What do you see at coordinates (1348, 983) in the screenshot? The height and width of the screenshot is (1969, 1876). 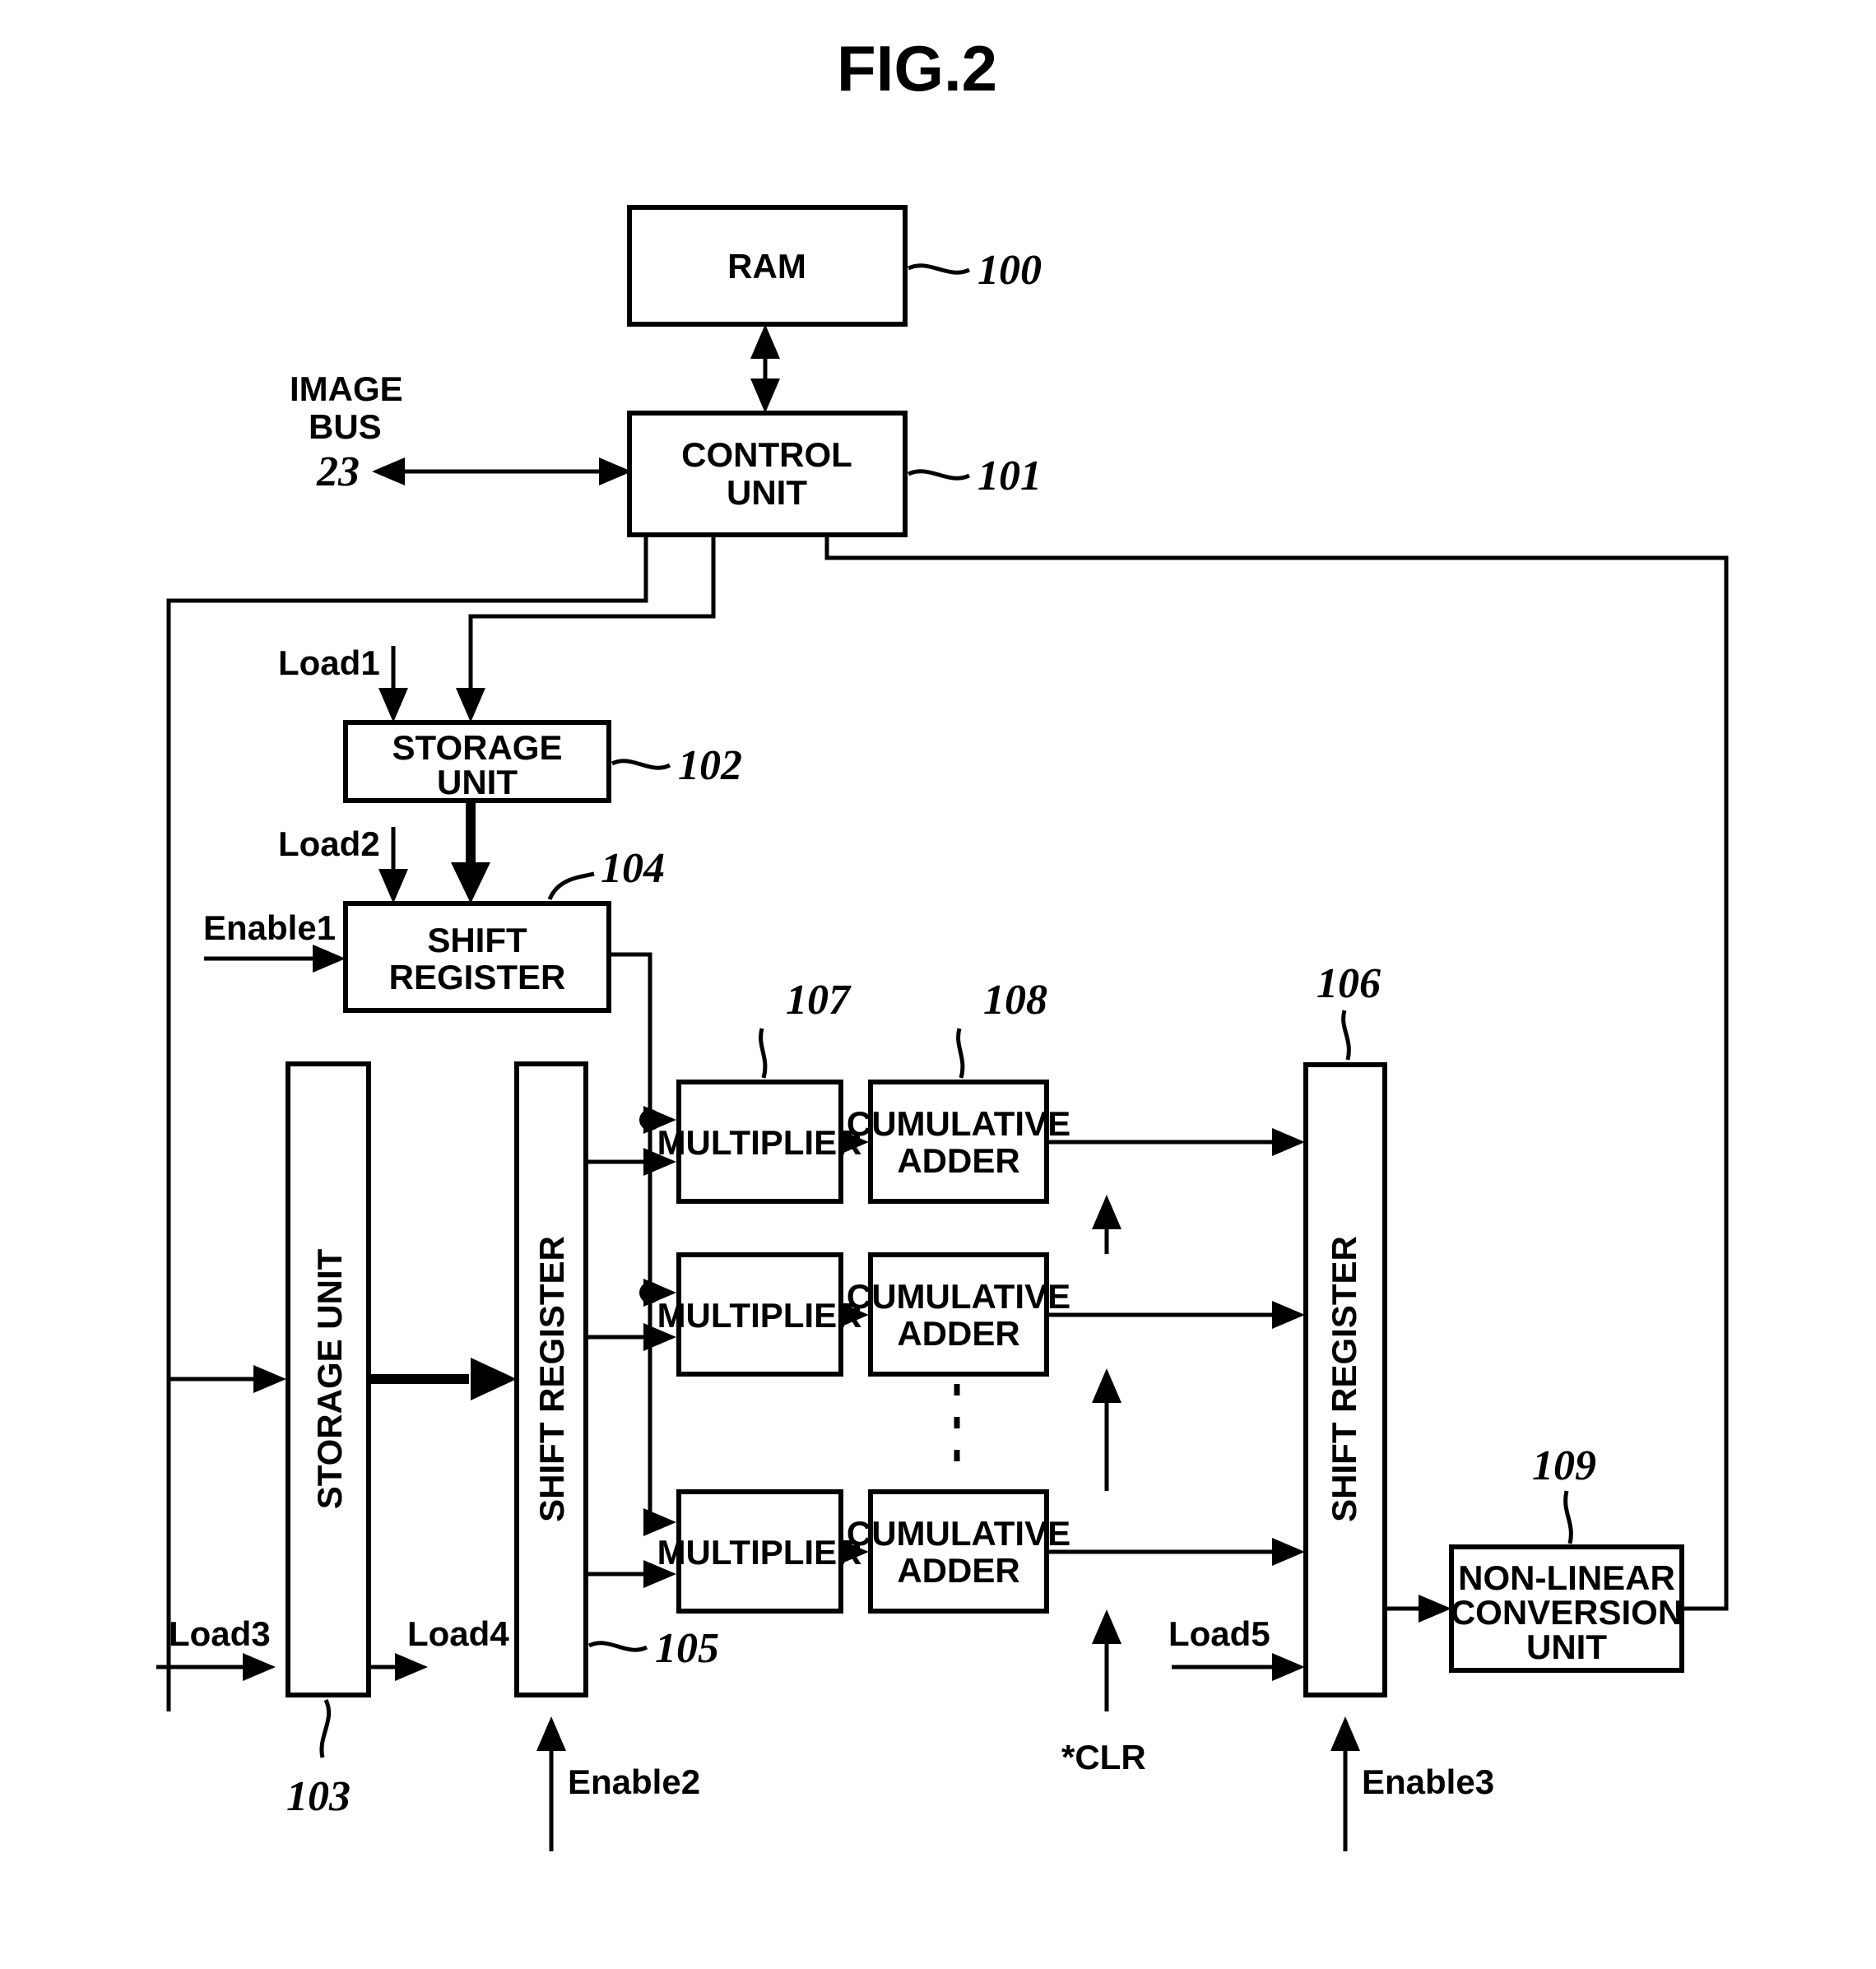 I see `ref-106: 106` at bounding box center [1348, 983].